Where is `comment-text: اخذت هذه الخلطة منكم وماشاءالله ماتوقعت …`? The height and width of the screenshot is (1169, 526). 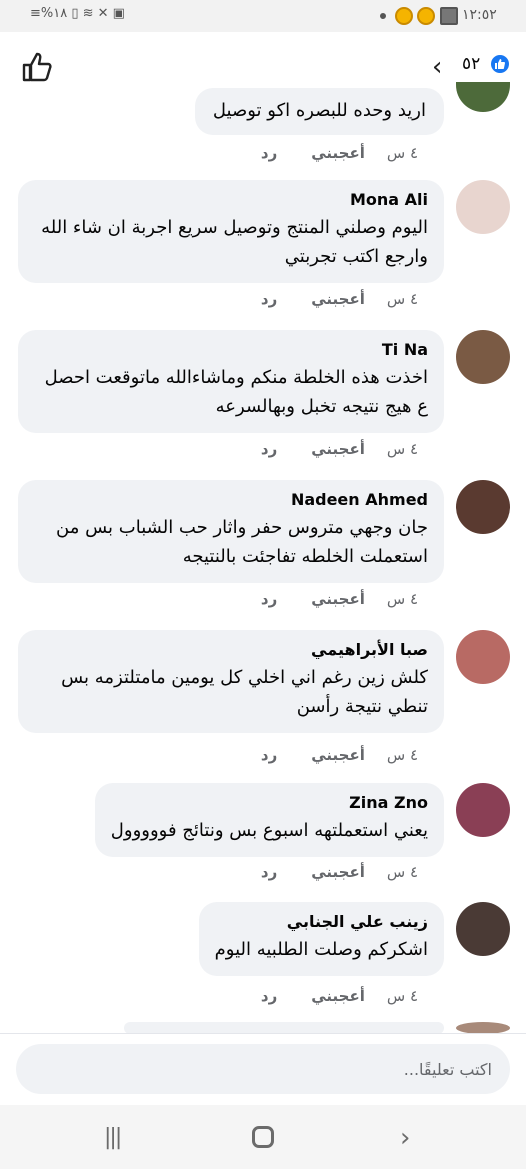 comment-text: اخذت هذه الخلطة منكم وماشاءالله ماتوقعت … is located at coordinates (236, 392).